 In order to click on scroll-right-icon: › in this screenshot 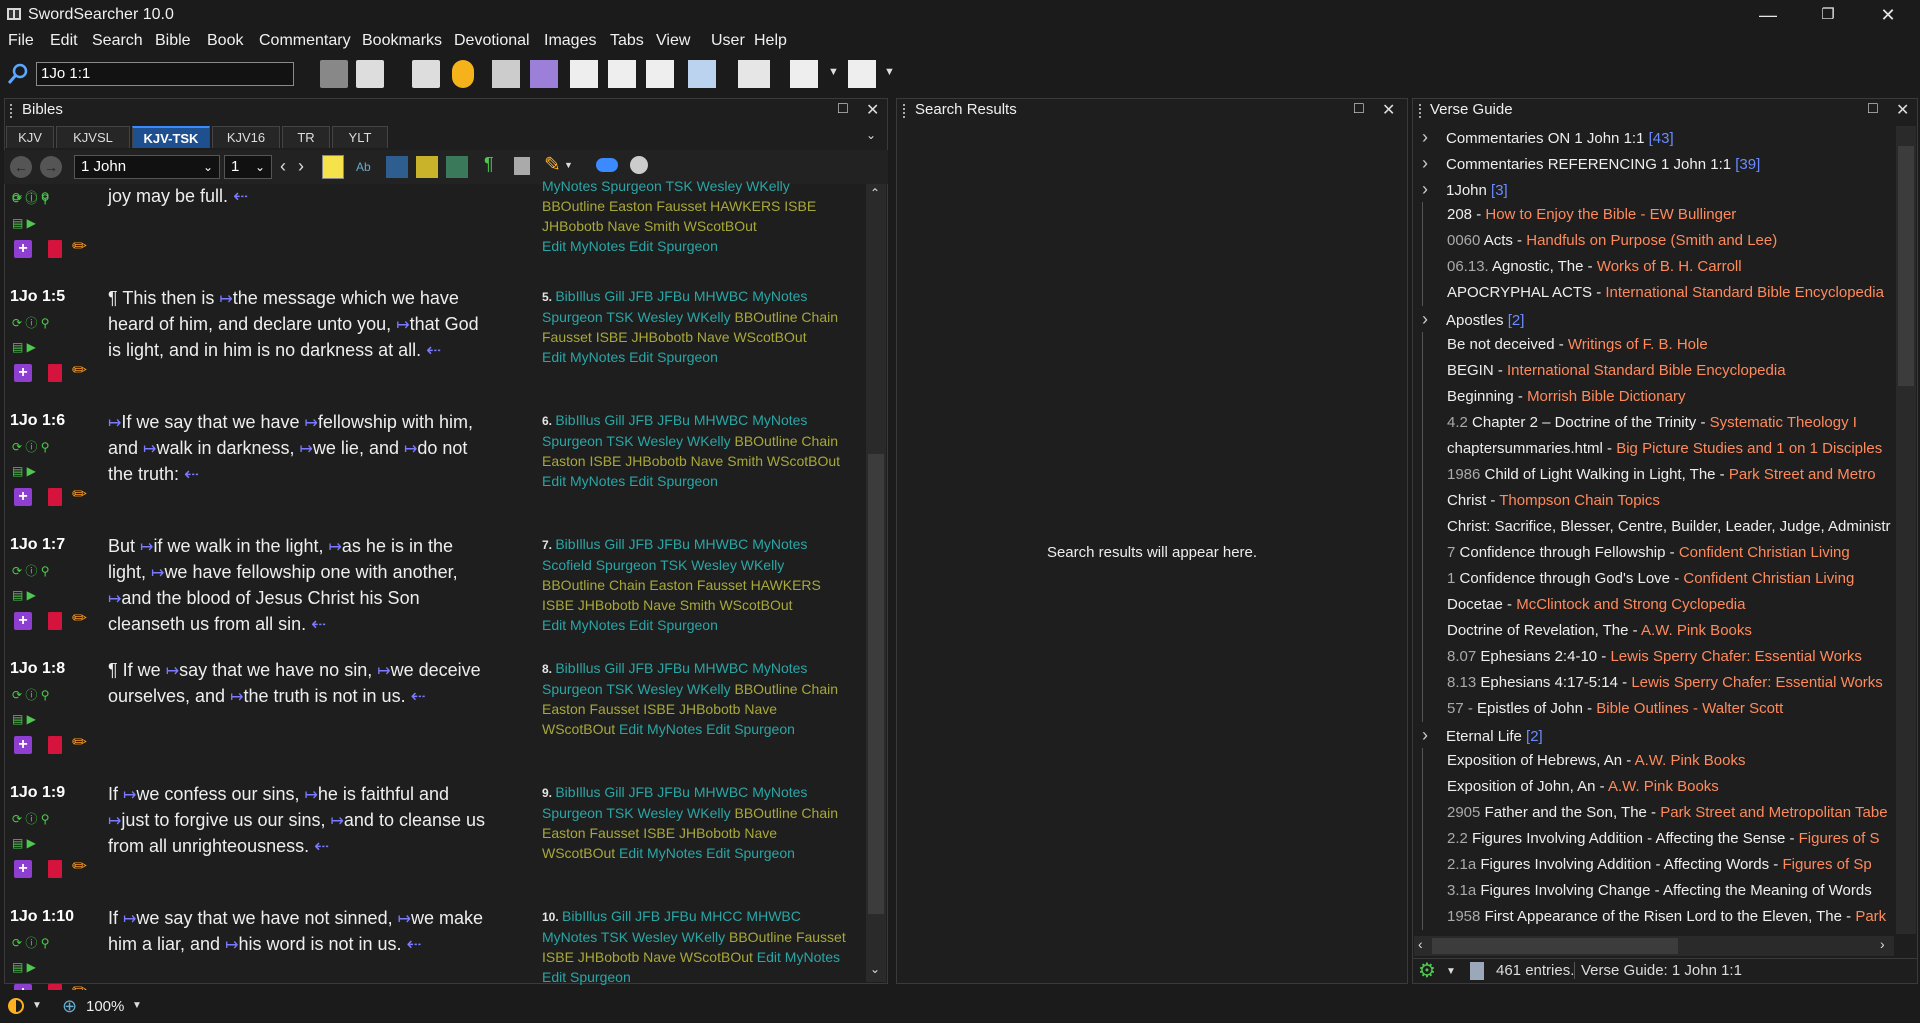, I will do `click(1882, 944)`.